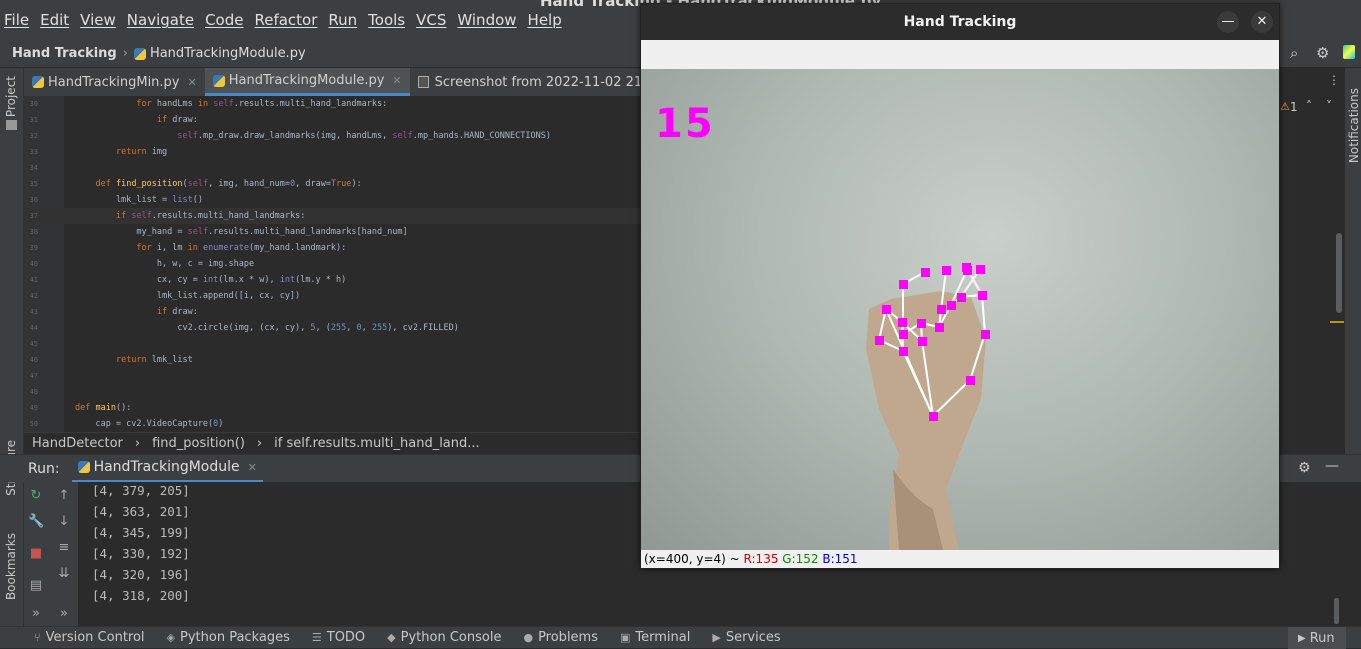 This screenshot has width=1361, height=649. I want to click on menu-refactor: Refactor, so click(285, 20).